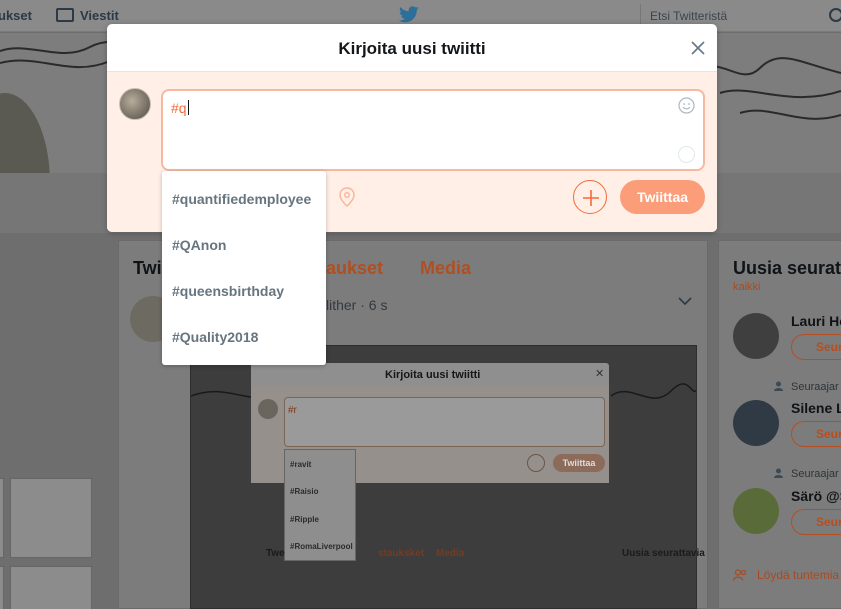  I want to click on nested-tweet-button: Twiittaa, so click(579, 463).